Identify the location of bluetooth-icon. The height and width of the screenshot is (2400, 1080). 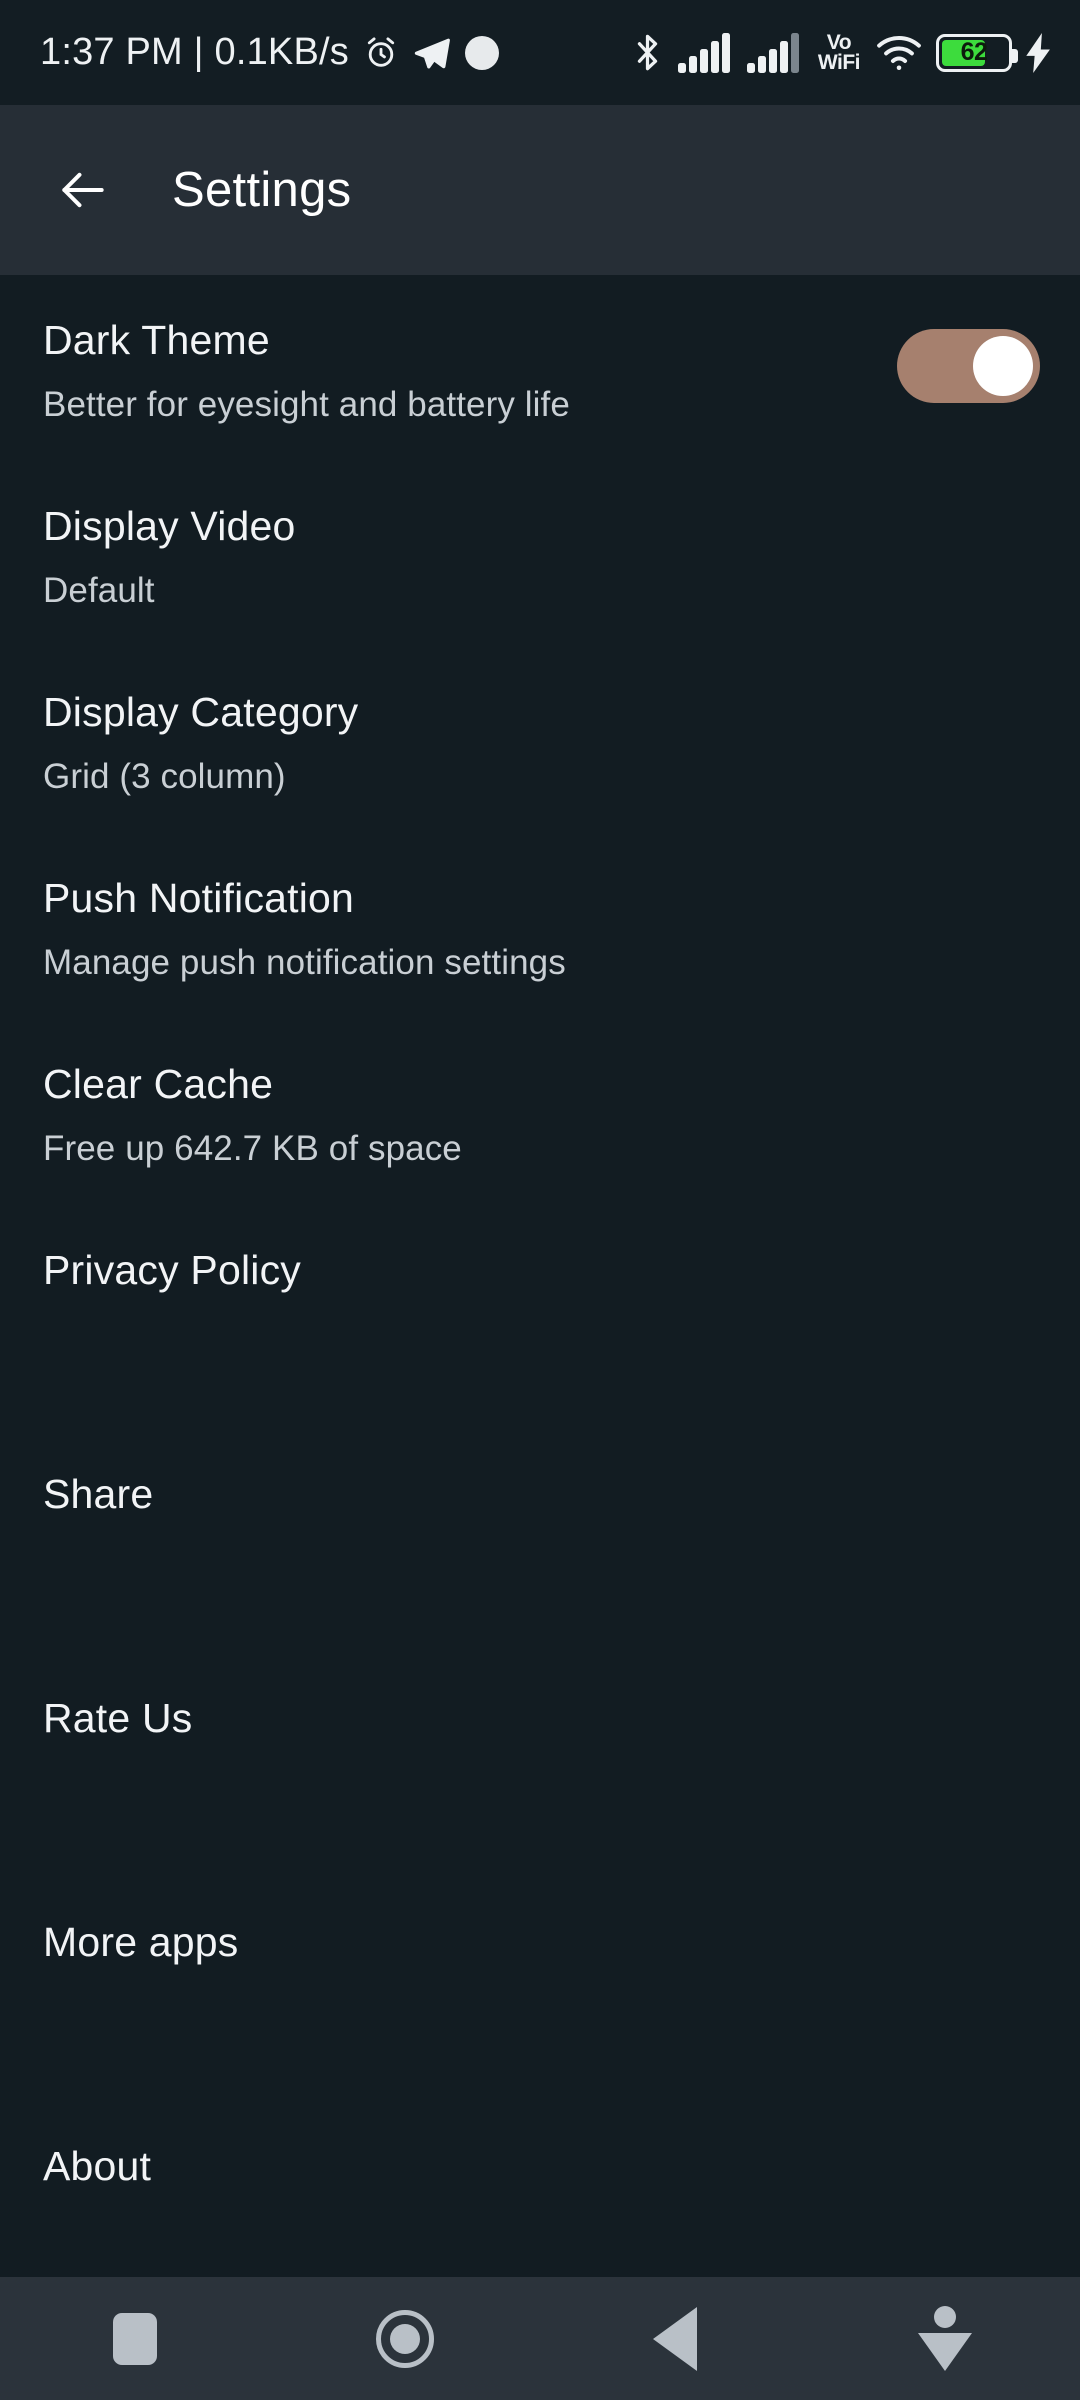
(647, 52).